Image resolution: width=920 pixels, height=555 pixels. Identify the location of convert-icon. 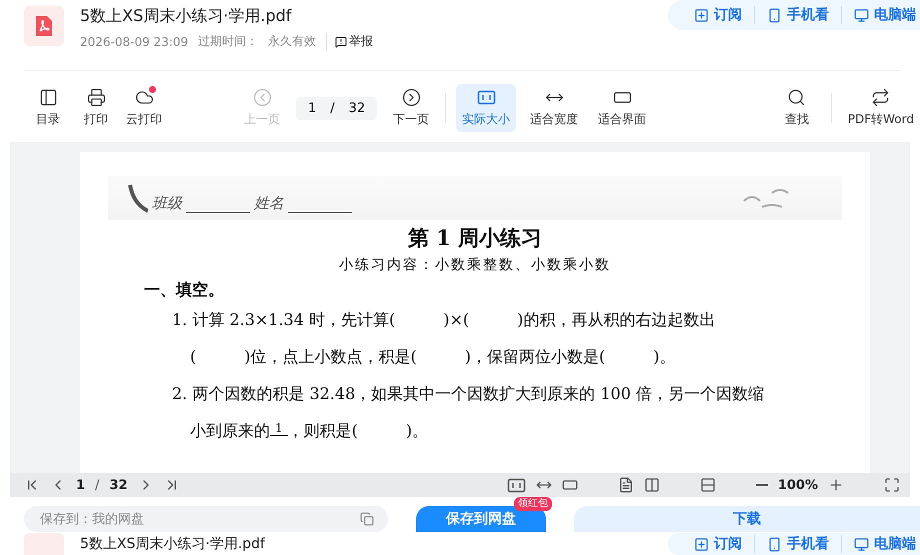
(880, 98).